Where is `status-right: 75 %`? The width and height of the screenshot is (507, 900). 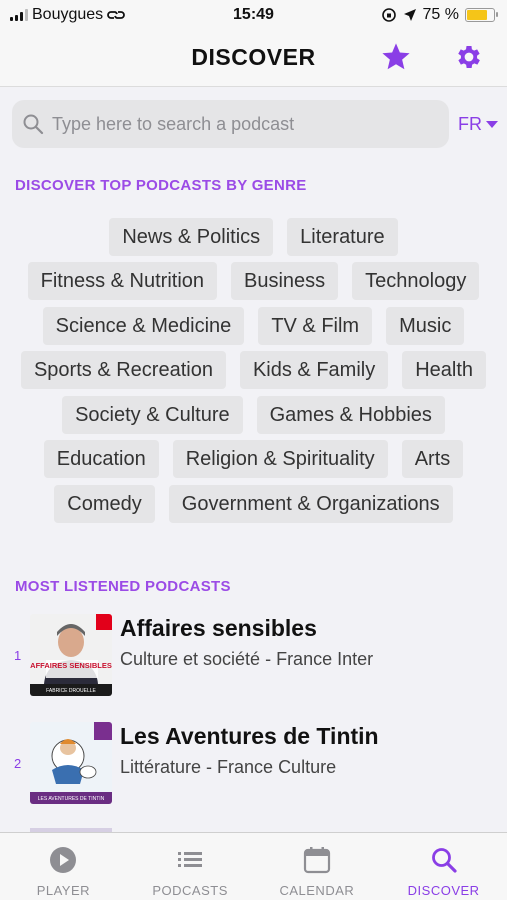 status-right: 75 % is located at coordinates (439, 15).